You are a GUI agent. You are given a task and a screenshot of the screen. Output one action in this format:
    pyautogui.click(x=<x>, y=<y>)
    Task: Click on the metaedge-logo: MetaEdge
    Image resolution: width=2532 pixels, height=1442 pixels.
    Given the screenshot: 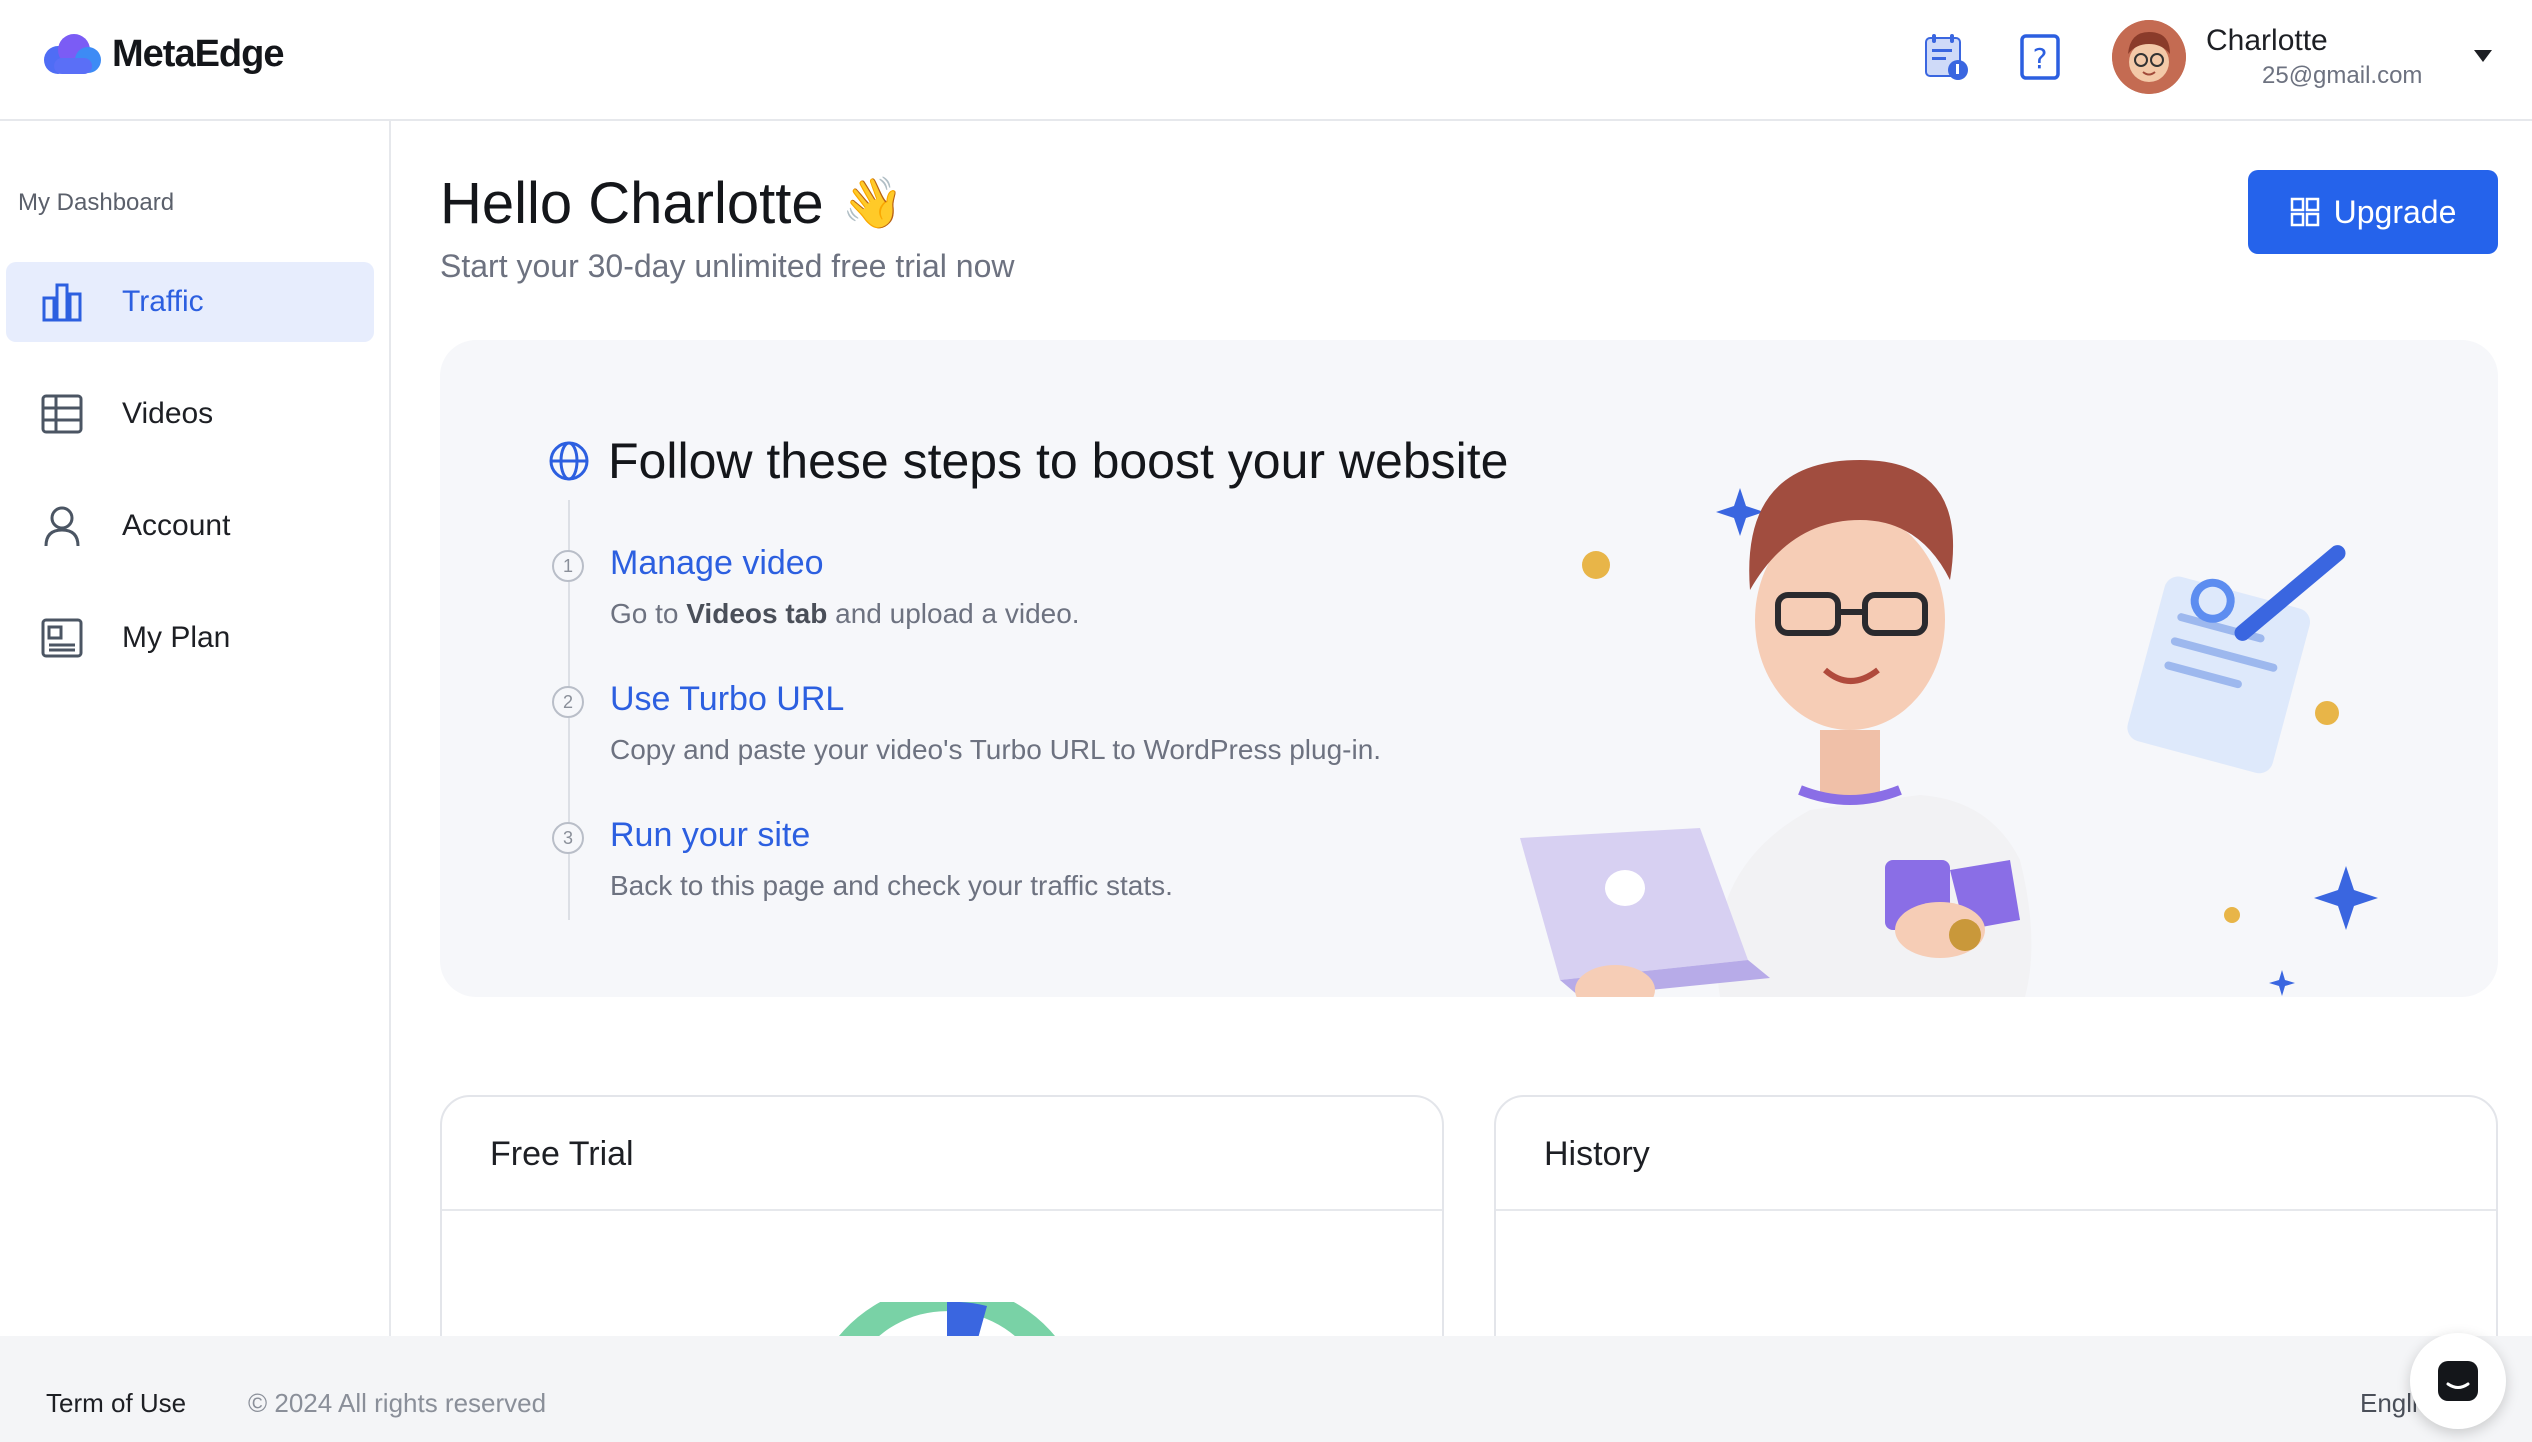 What is the action you would take?
    pyautogui.click(x=162, y=54)
    